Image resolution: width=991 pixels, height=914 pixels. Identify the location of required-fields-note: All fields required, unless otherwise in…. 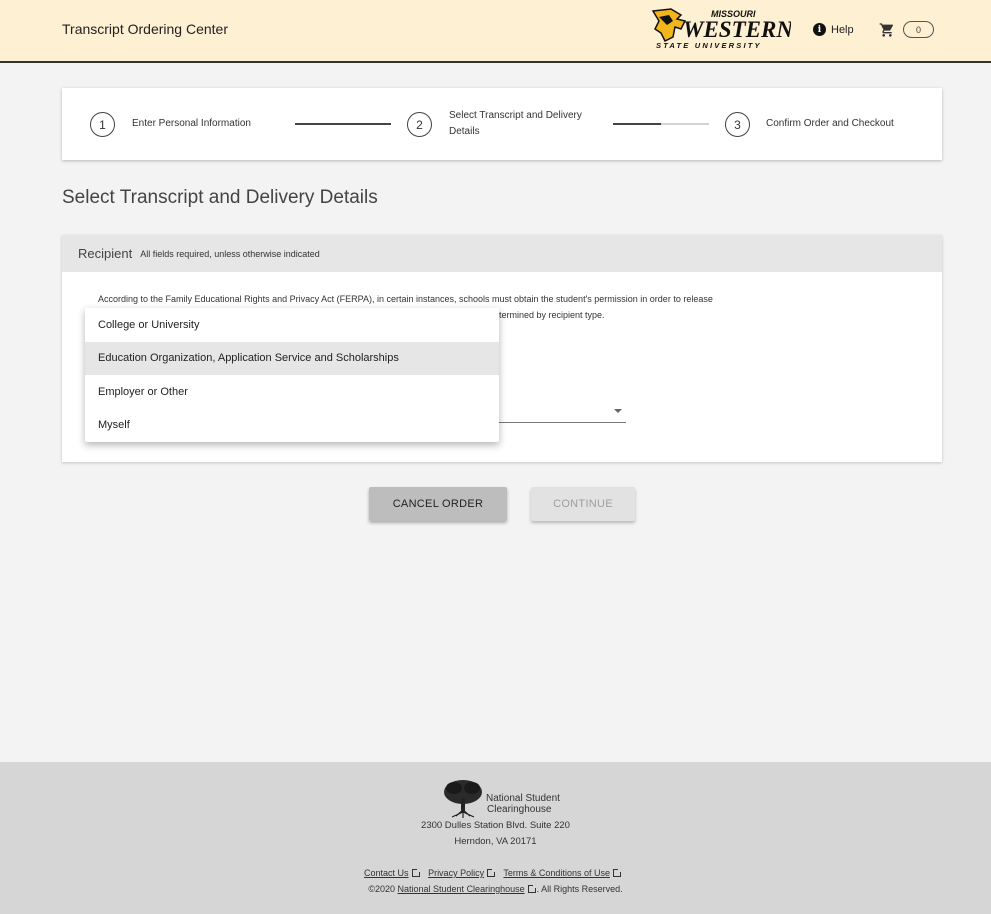
(230, 253).